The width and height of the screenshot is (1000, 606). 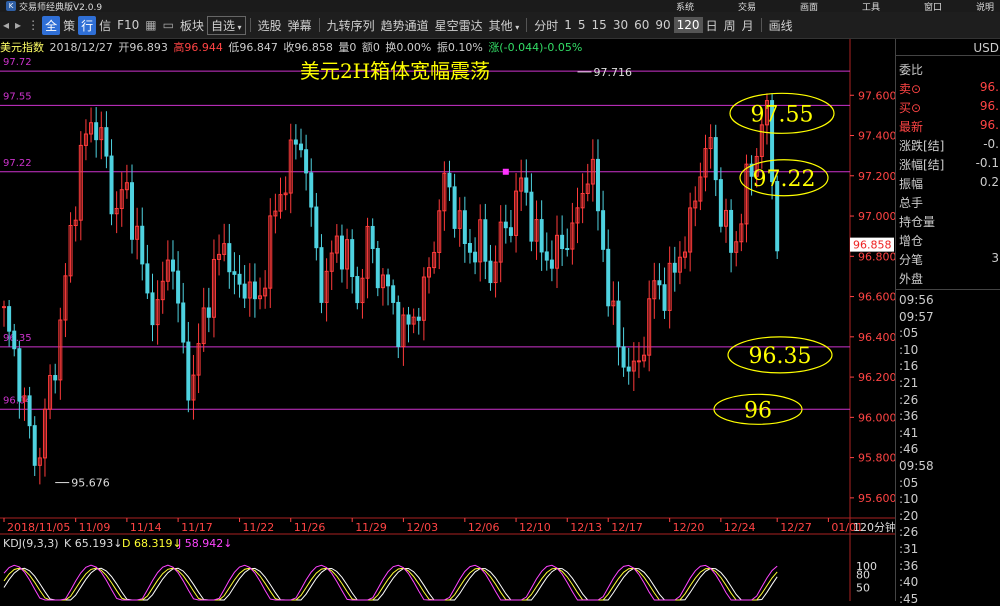 What do you see at coordinates (989, 87) in the screenshot?
I see `panel-value-1: 96.` at bounding box center [989, 87].